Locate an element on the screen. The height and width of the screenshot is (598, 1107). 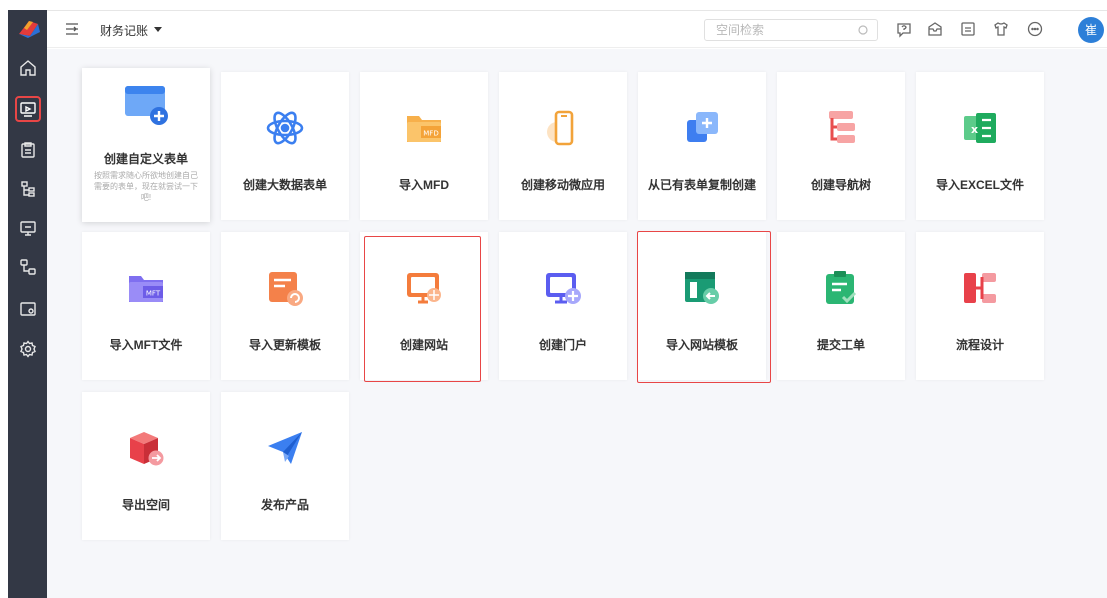
card-submit-ticket: 提交工单 is located at coordinates (841, 306).